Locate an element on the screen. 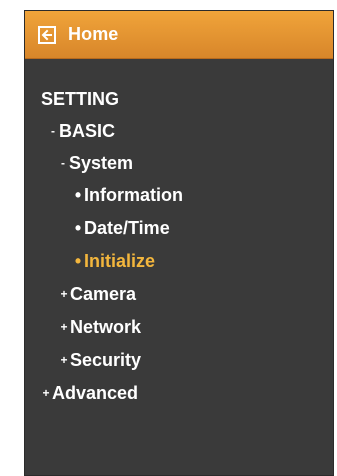 This screenshot has width=337, height=476. menu-item-initialize-label: Initialize is located at coordinates (120, 261).